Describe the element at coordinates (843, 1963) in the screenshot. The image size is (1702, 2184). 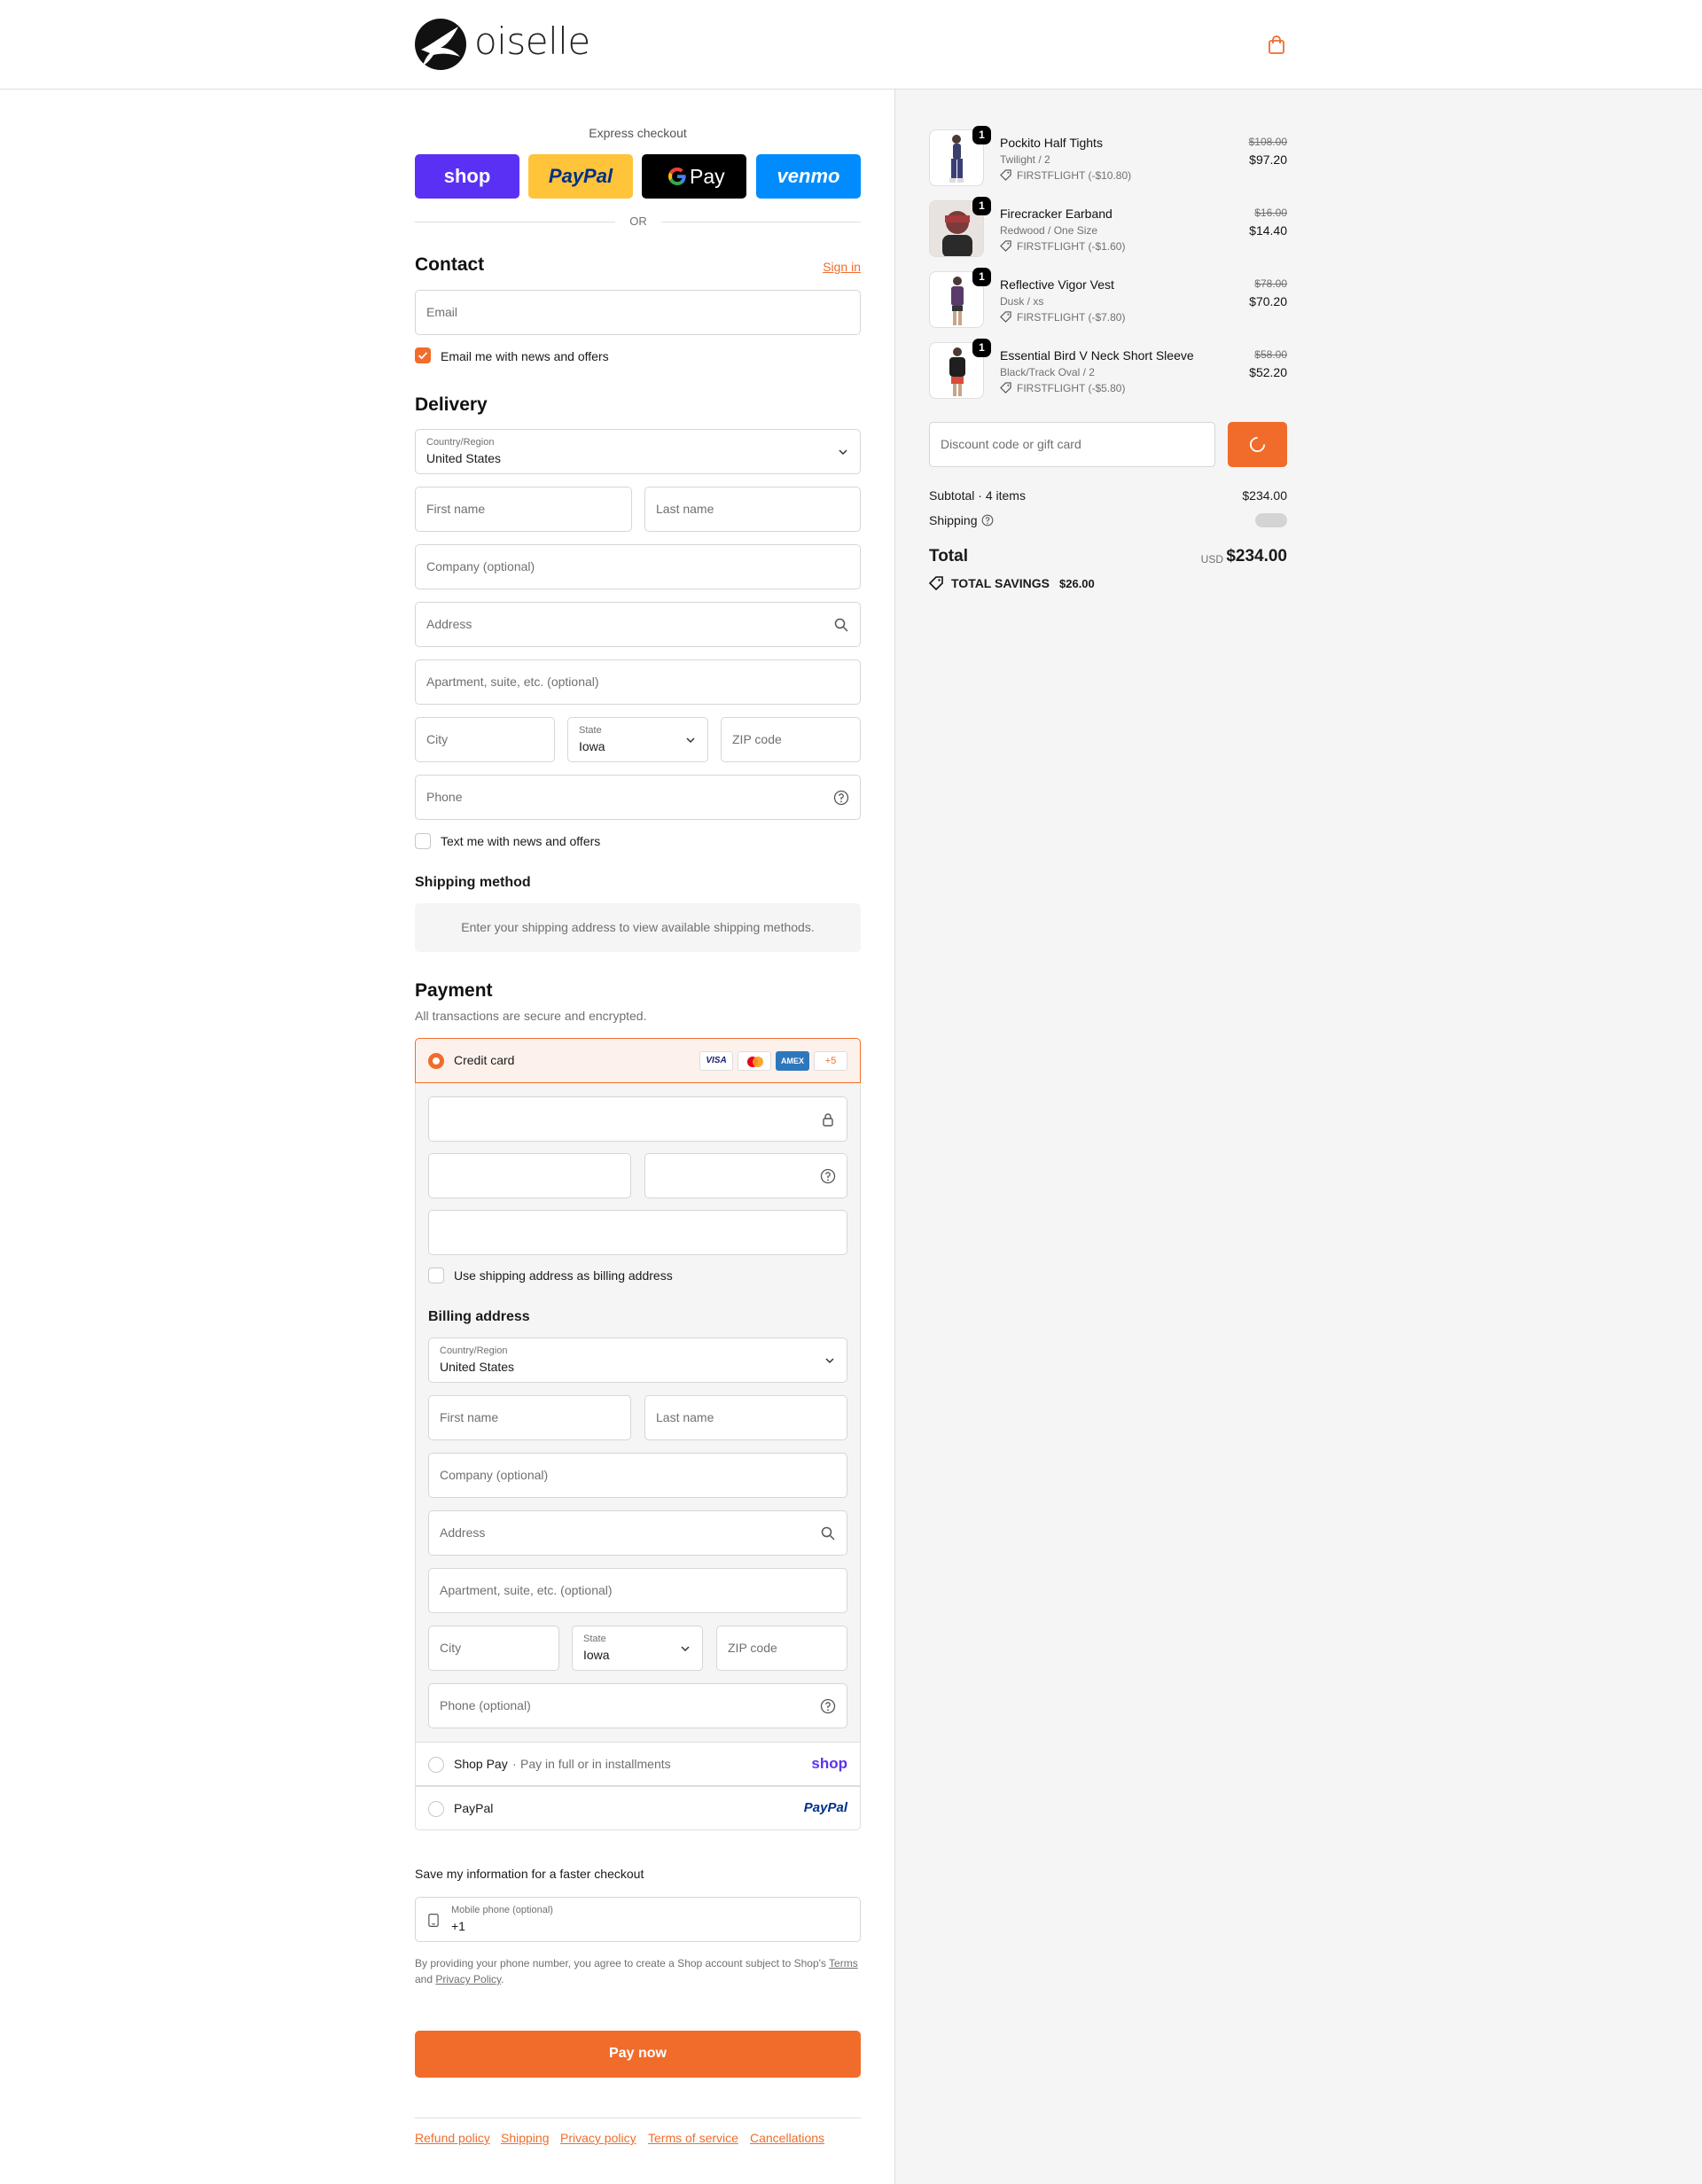
I see `terms-link: Terms` at that location.